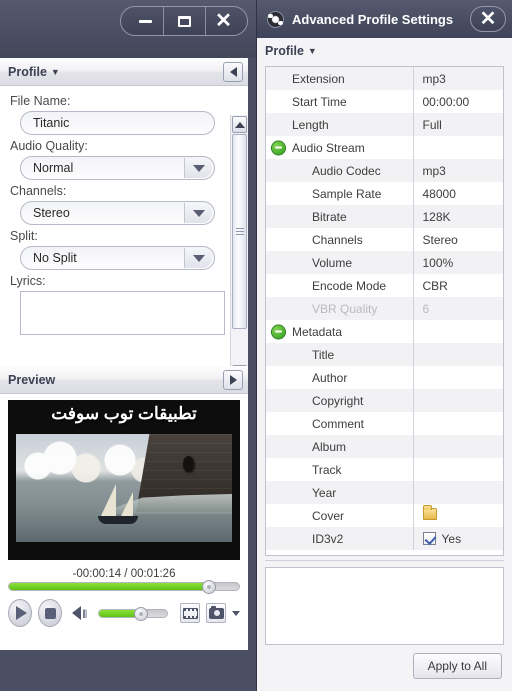 This screenshot has height=691, width=512. Describe the element at coordinates (141, 613) in the screenshot. I see `volume-handle` at that location.